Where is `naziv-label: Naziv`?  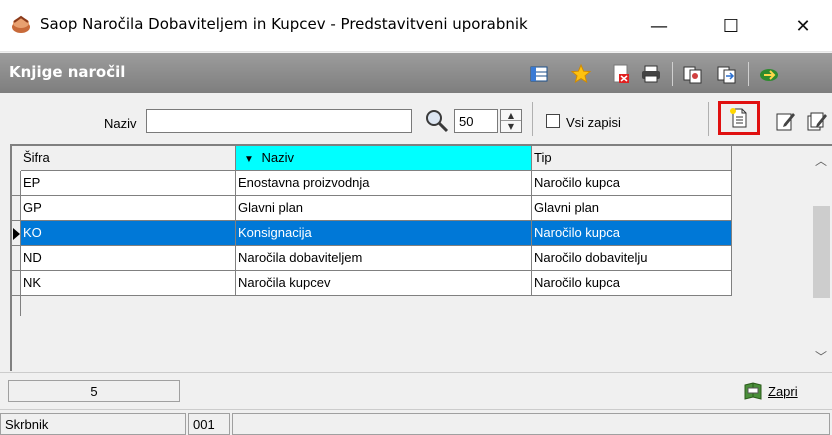
naziv-label: Naziv is located at coordinates (120, 123).